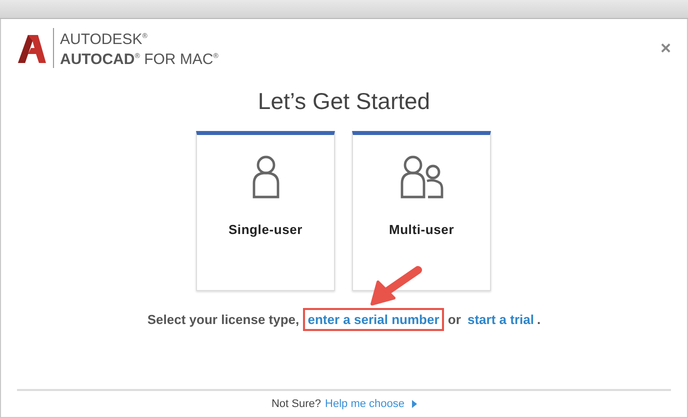  What do you see at coordinates (296, 404) in the screenshot?
I see `not-sure-label: Not Sure?` at bounding box center [296, 404].